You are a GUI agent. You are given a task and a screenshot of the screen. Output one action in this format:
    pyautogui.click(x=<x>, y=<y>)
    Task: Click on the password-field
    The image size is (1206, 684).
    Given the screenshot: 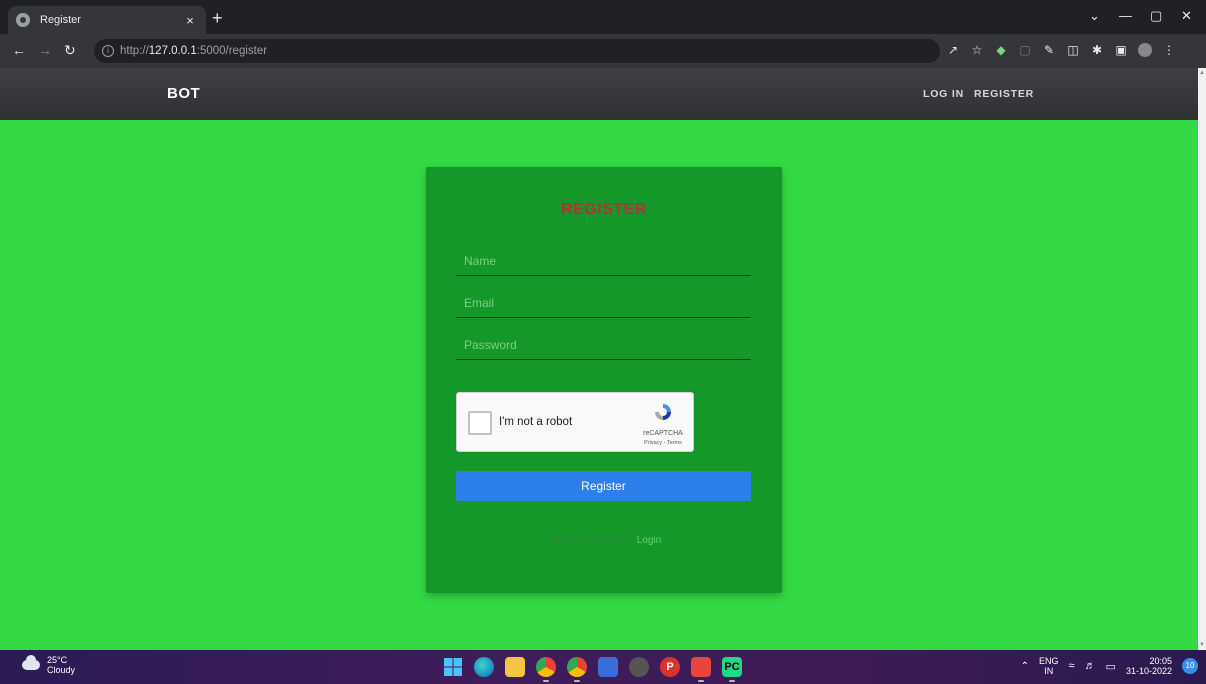 What is the action you would take?
    pyautogui.click(x=603, y=345)
    